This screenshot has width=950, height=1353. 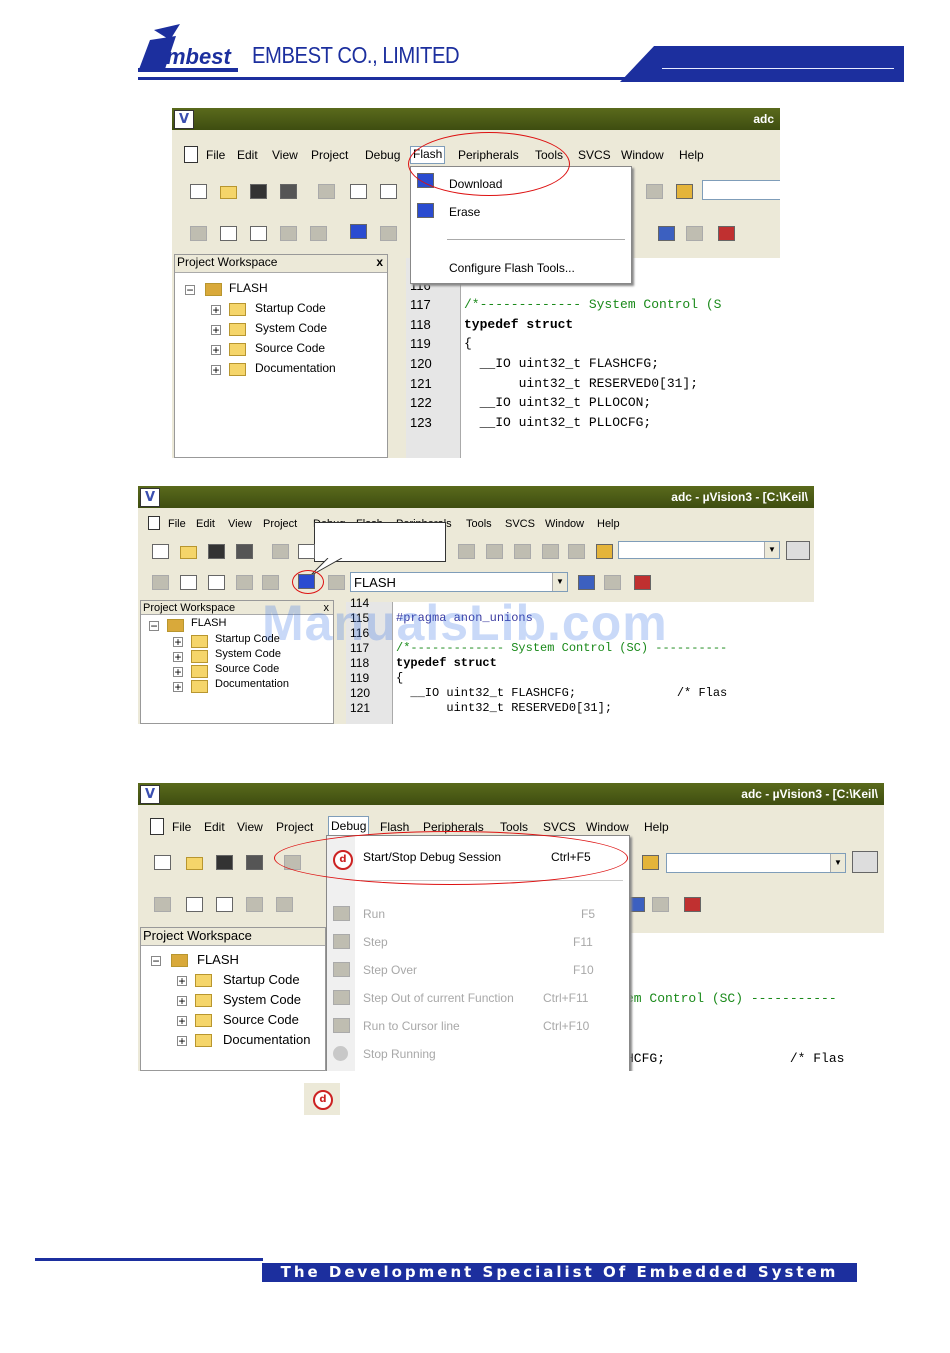 I want to click on copy-icon, so click(x=306, y=551).